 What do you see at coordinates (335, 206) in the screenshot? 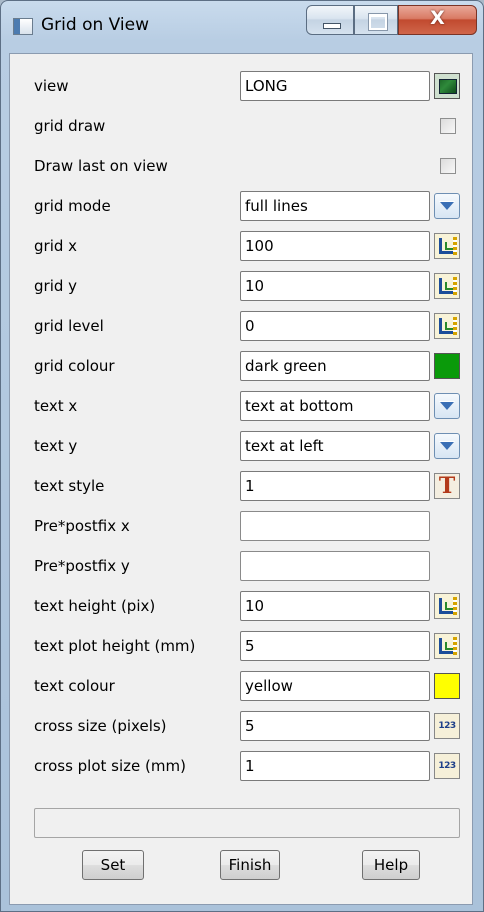
I see `grid-mode-input: full lines` at bounding box center [335, 206].